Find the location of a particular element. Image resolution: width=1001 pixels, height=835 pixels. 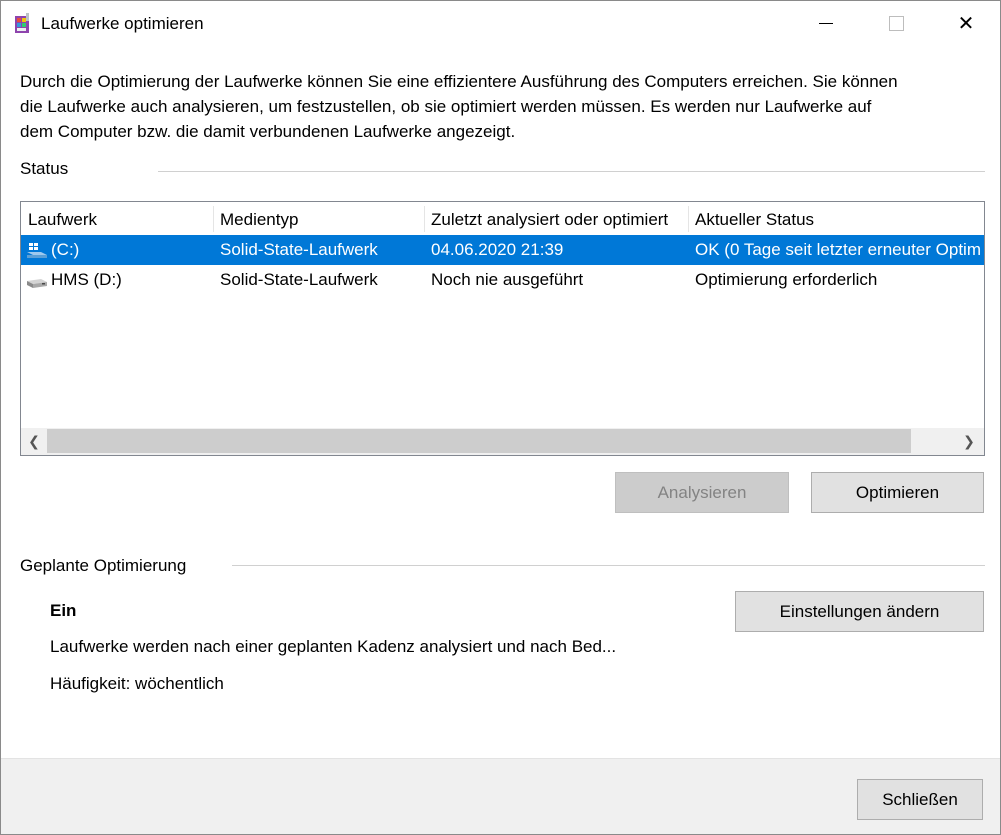

close-icon: ✕ is located at coordinates (966, 24).